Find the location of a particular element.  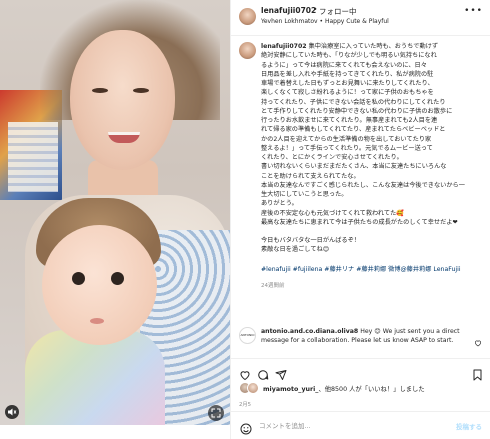

commenter-username: antonio.and.co.diana.oliva8 is located at coordinates (309, 331).